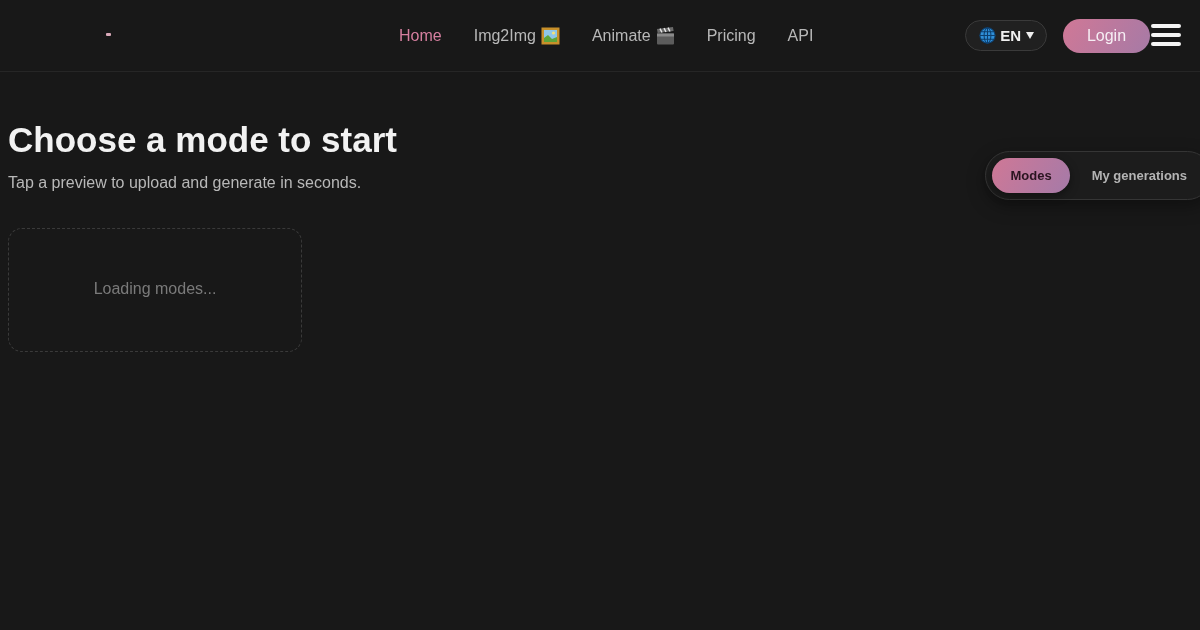  I want to click on nav-link: API, so click(800, 35).